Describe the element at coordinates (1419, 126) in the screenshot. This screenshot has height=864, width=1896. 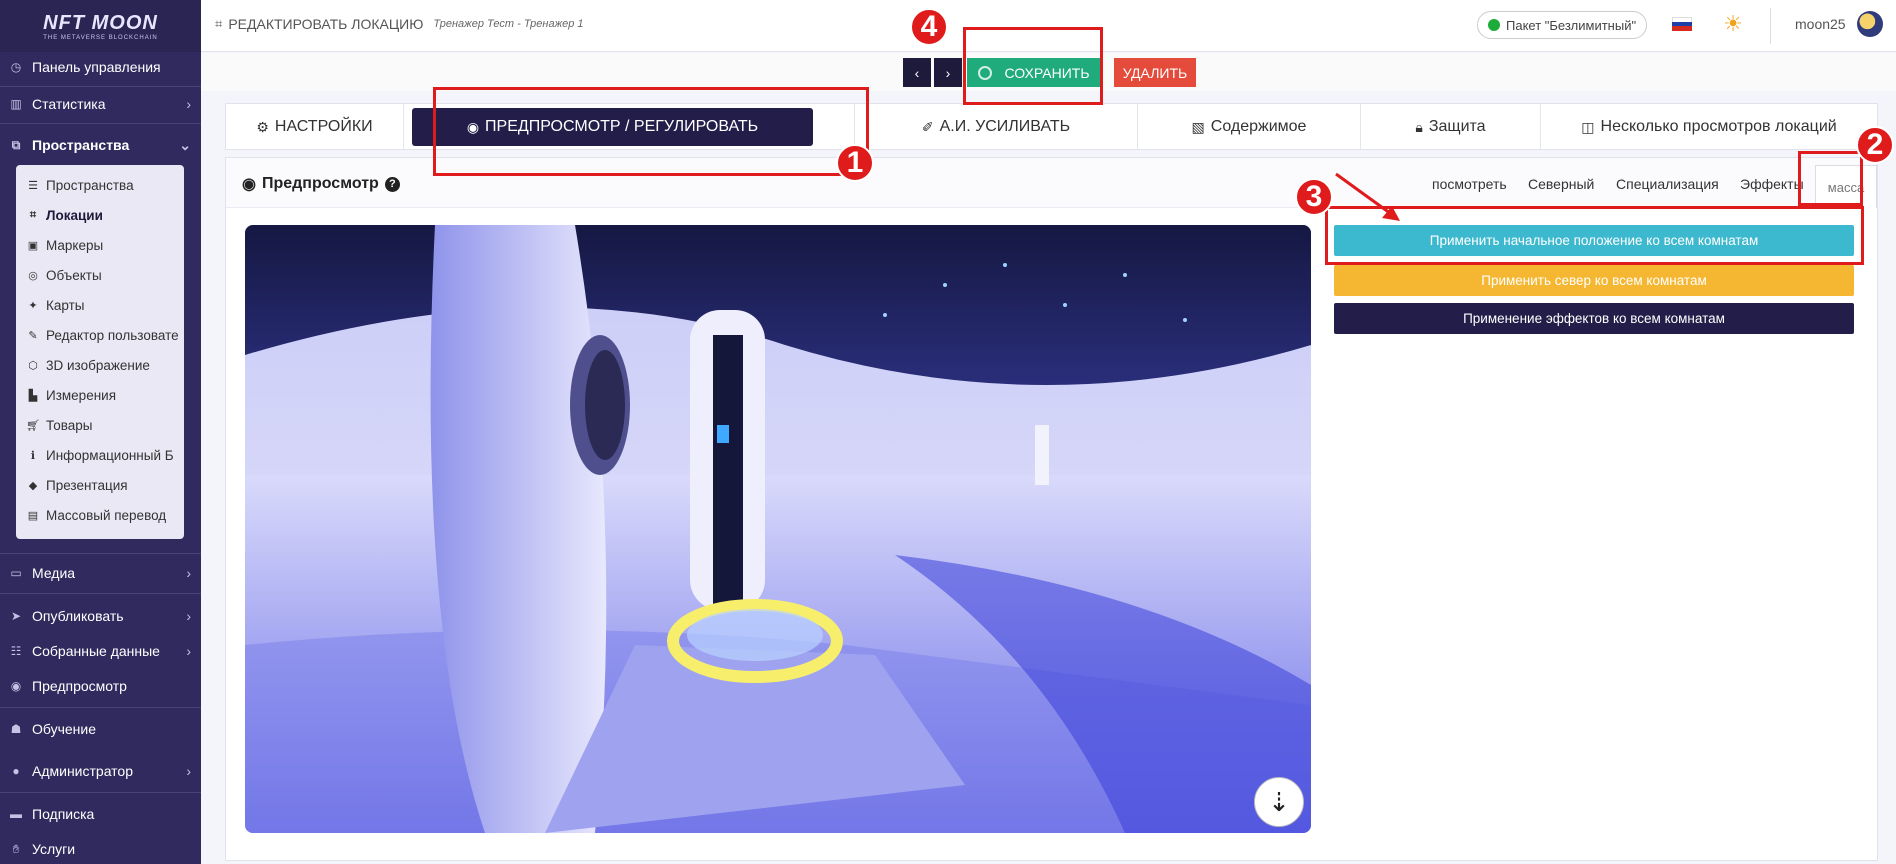
I see `lock-icon: 🔒︎` at that location.